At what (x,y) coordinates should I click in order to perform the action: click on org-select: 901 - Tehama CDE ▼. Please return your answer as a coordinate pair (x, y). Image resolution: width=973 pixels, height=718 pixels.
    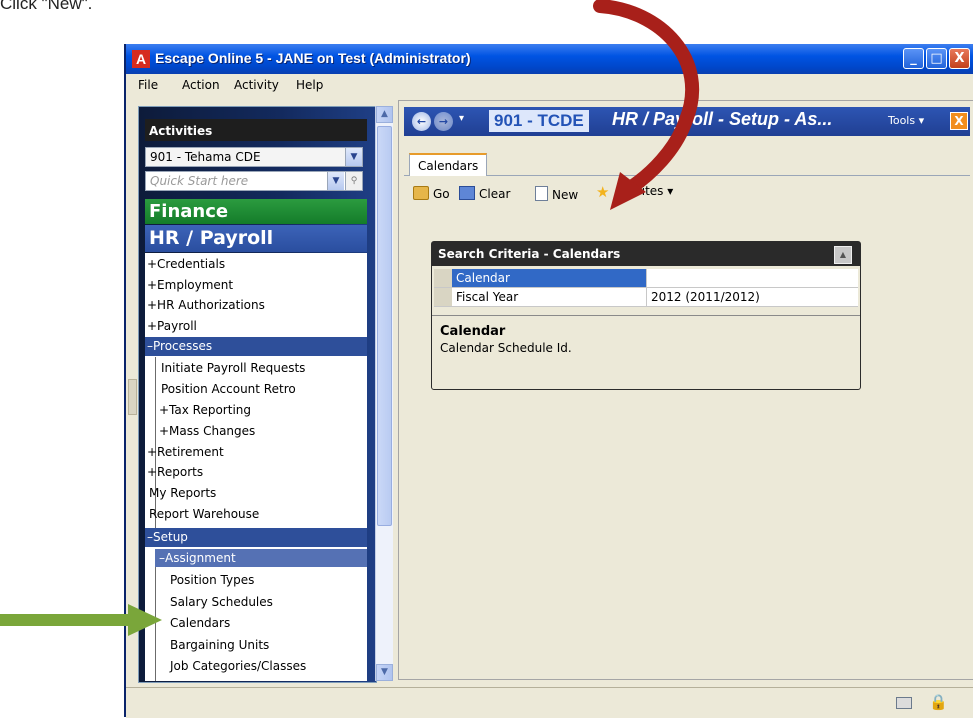
    Looking at the image, I should click on (254, 157).